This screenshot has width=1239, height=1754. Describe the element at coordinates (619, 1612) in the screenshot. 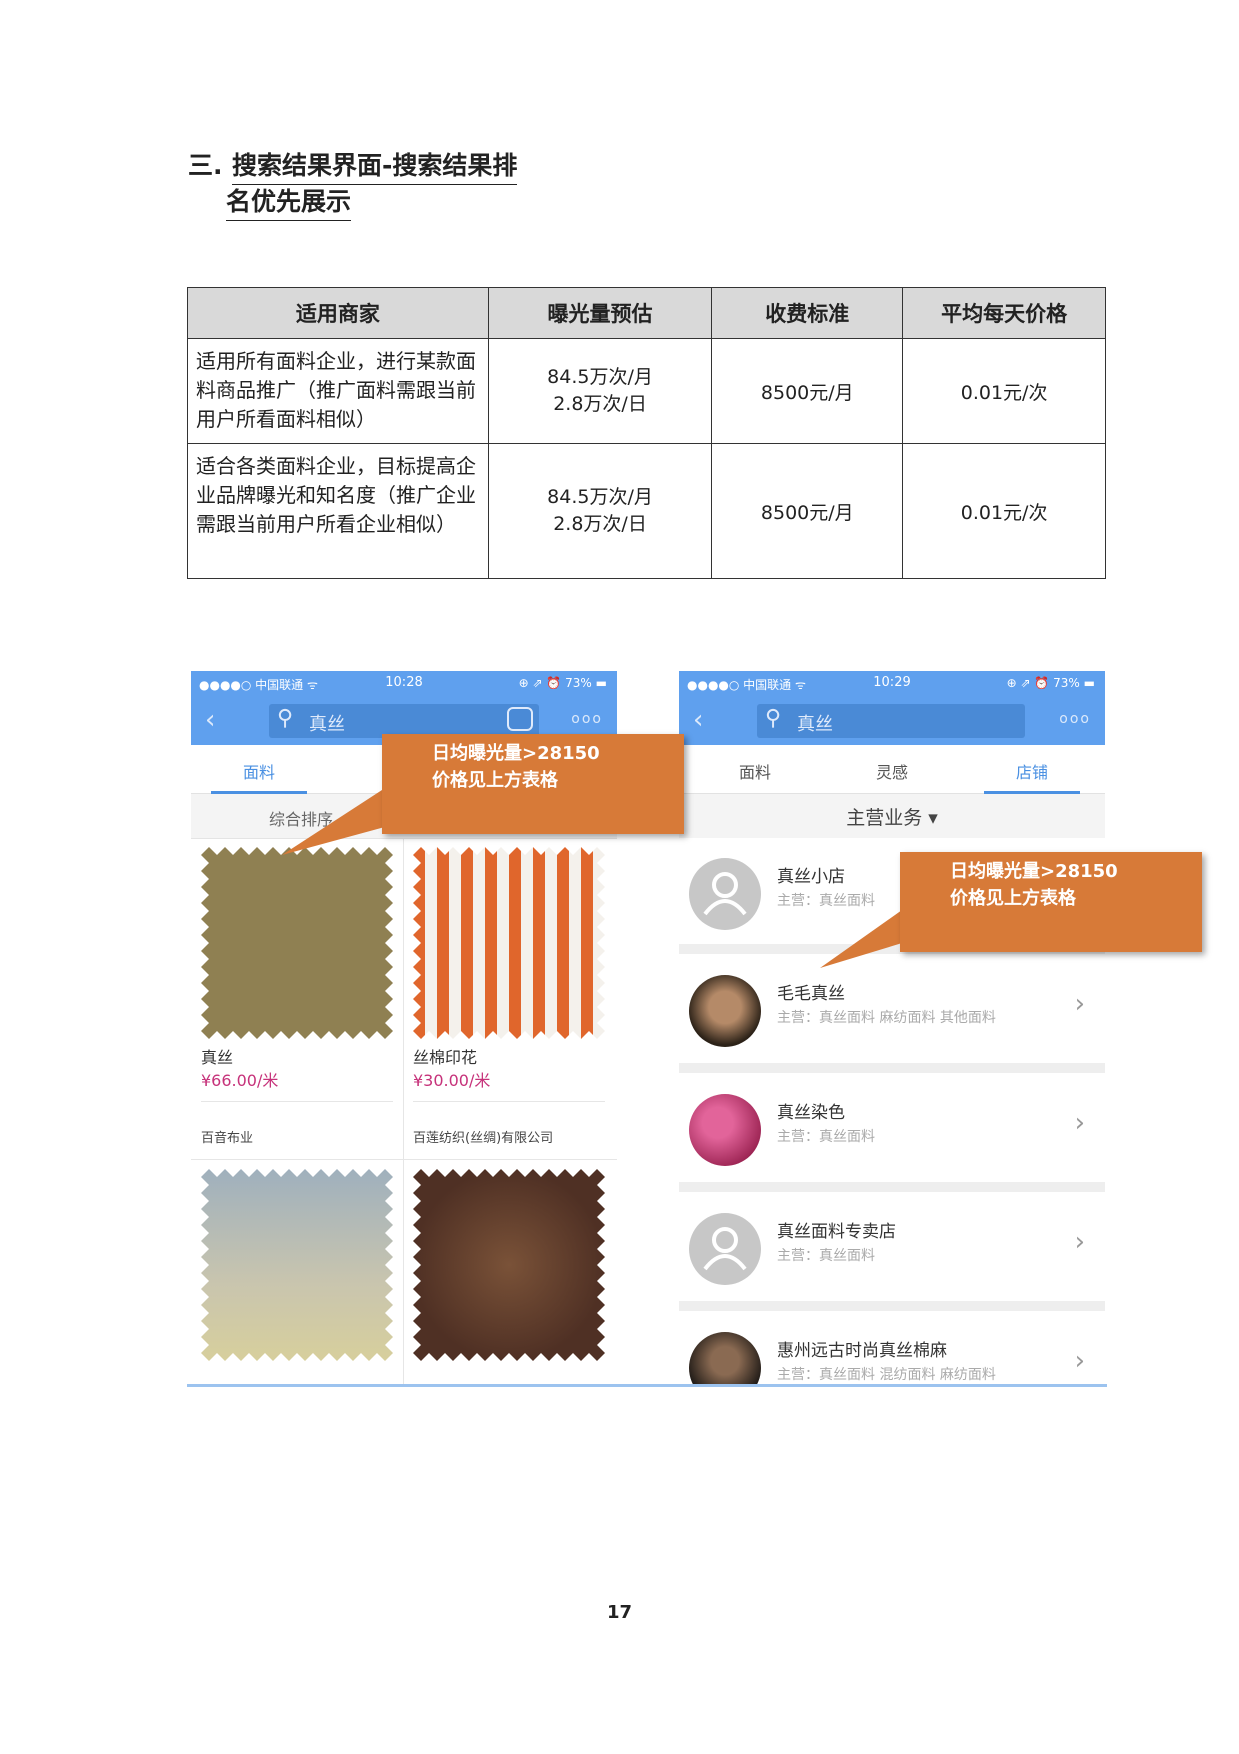

I see `page-number: 17` at that location.